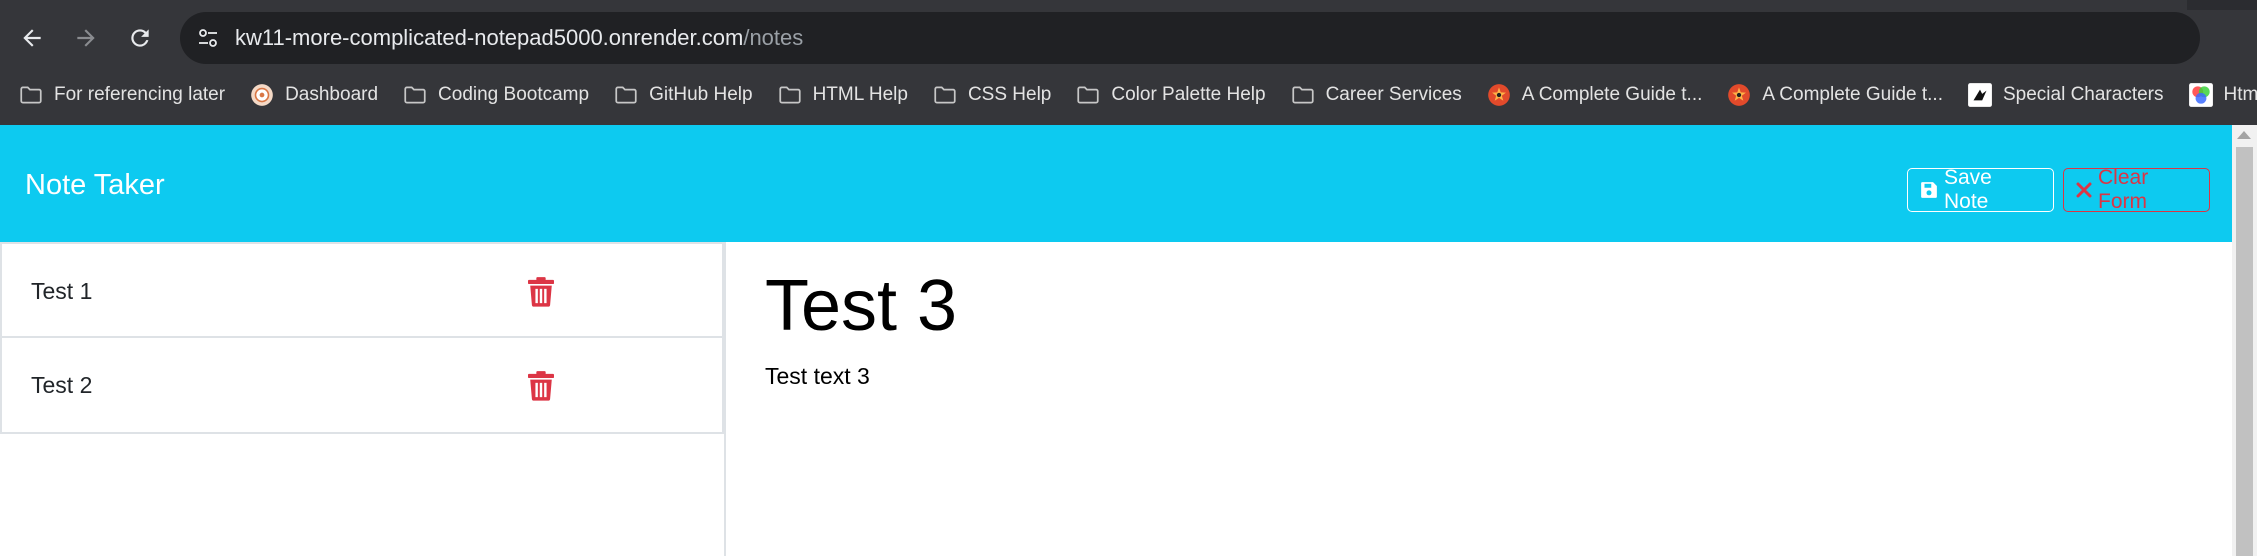  Describe the element at coordinates (2084, 190) in the screenshot. I see `close-icon` at that location.